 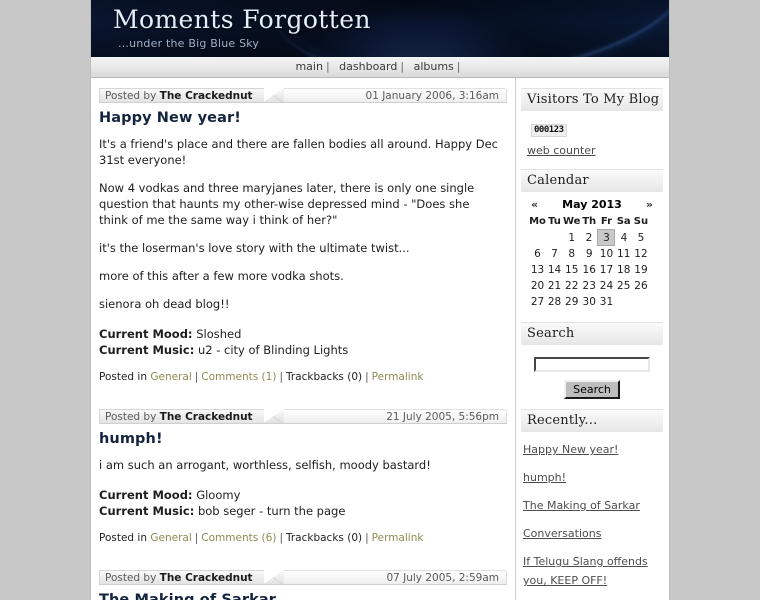 What do you see at coordinates (640, 270) in the screenshot?
I see `calendar-day: 19` at bounding box center [640, 270].